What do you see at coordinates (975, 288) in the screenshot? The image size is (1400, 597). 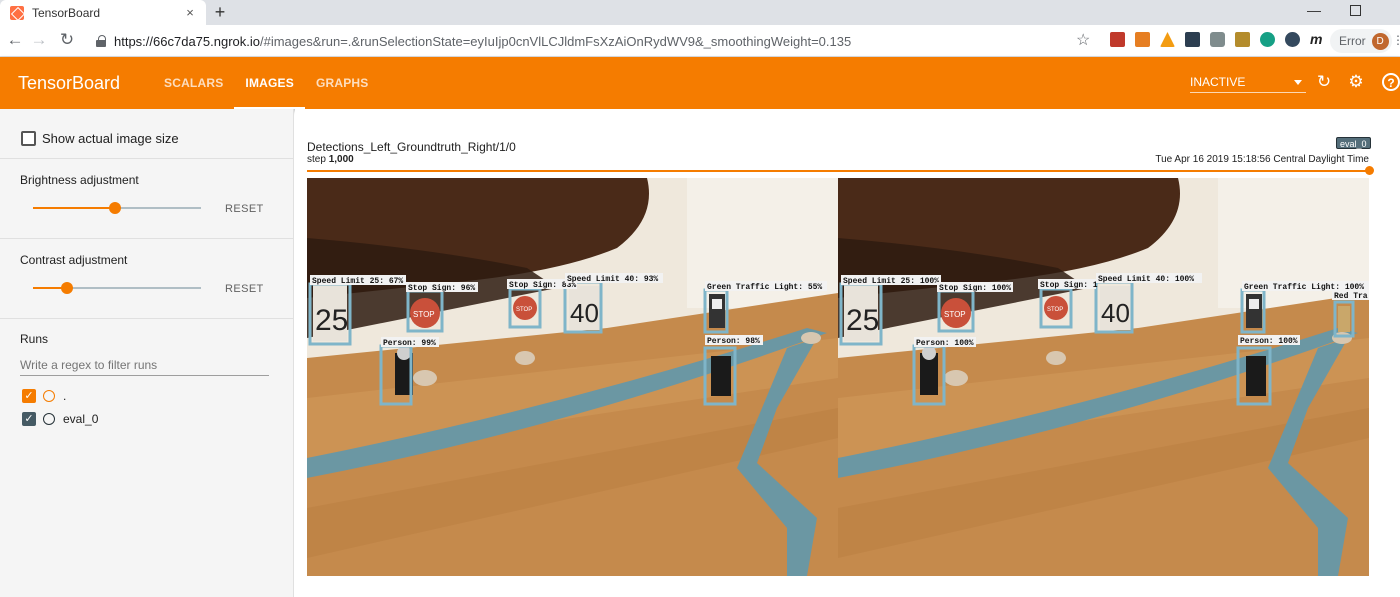 I see `svg-text: Stop Sign: 100%` at bounding box center [975, 288].